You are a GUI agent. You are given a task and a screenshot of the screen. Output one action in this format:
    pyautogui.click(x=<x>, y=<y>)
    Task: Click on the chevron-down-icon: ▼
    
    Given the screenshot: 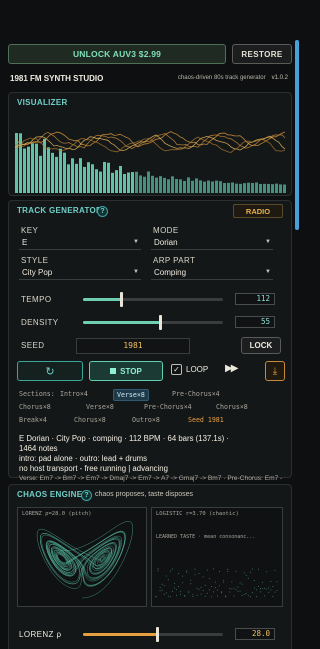 What is the action you would take?
    pyautogui.click(x=136, y=242)
    